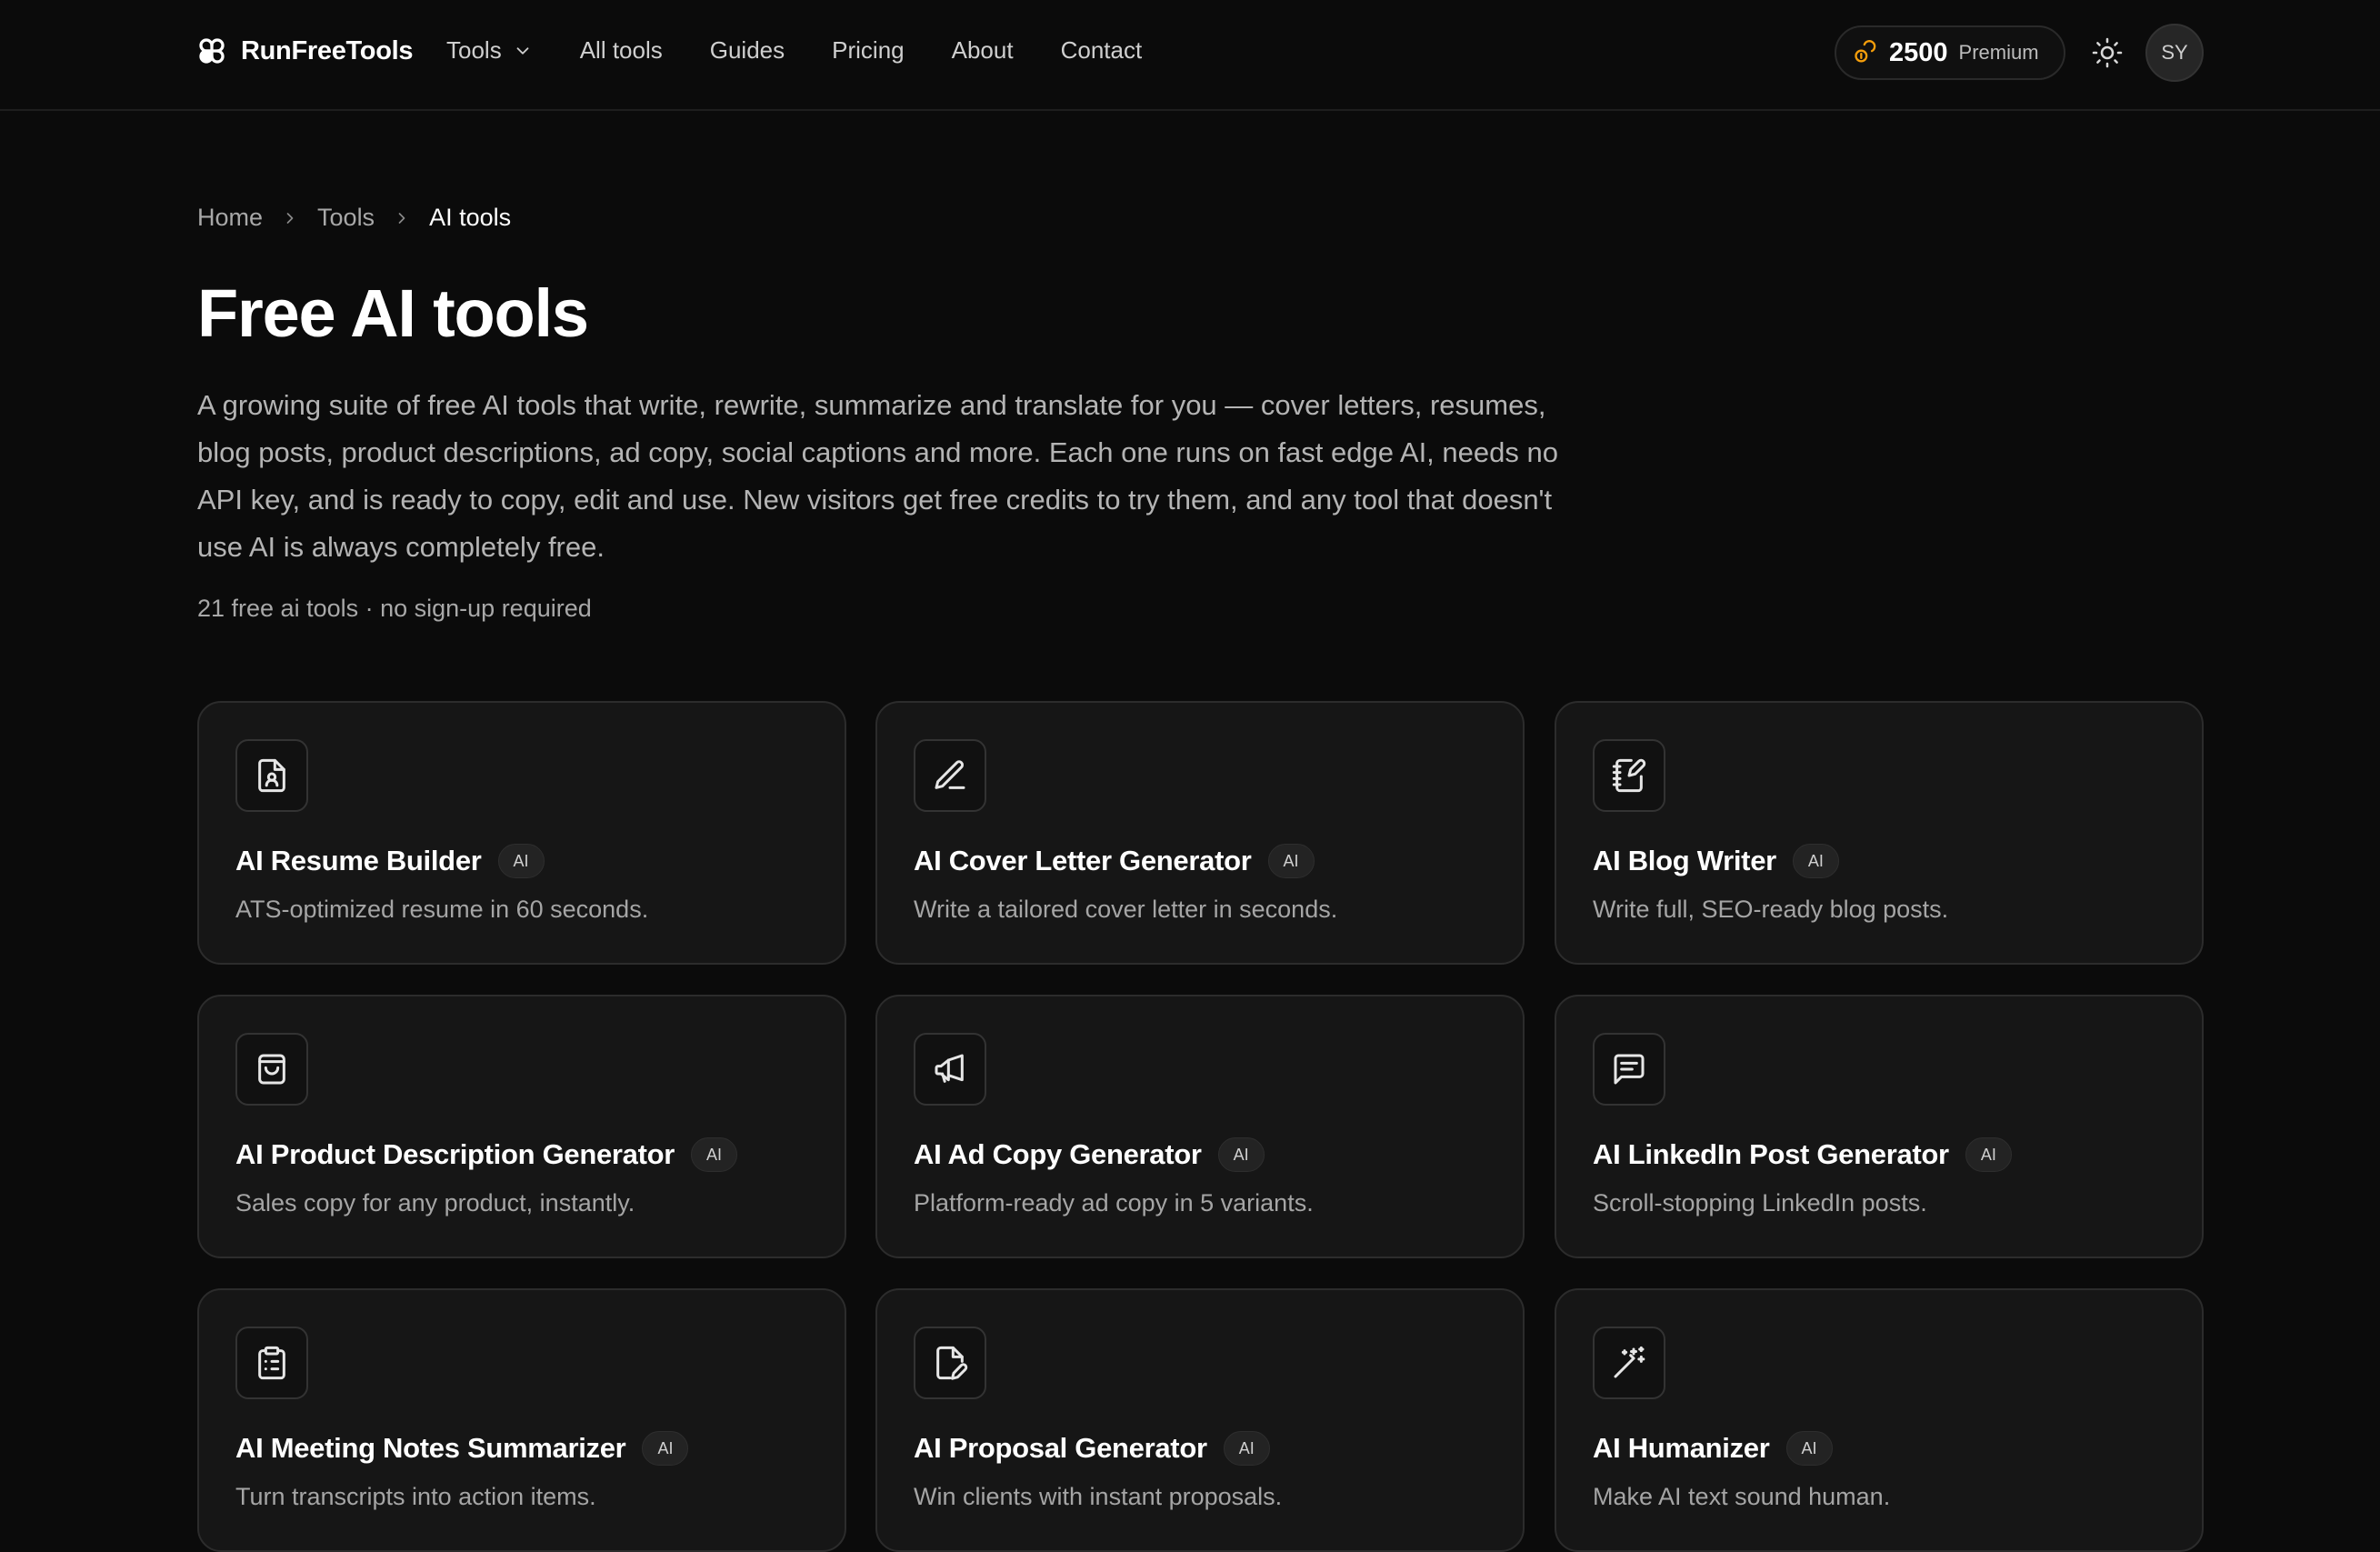 This screenshot has width=2380, height=1552. What do you see at coordinates (1681, 1448) in the screenshot?
I see `tool-title: AI Humanizer` at bounding box center [1681, 1448].